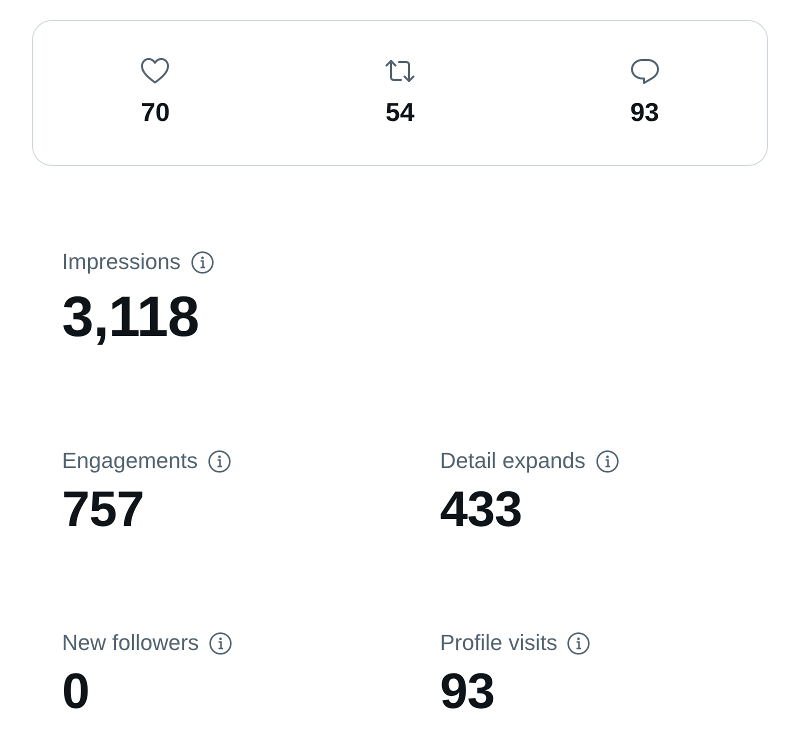 This screenshot has width=800, height=754. I want to click on metric-value: 93, so click(467, 691).